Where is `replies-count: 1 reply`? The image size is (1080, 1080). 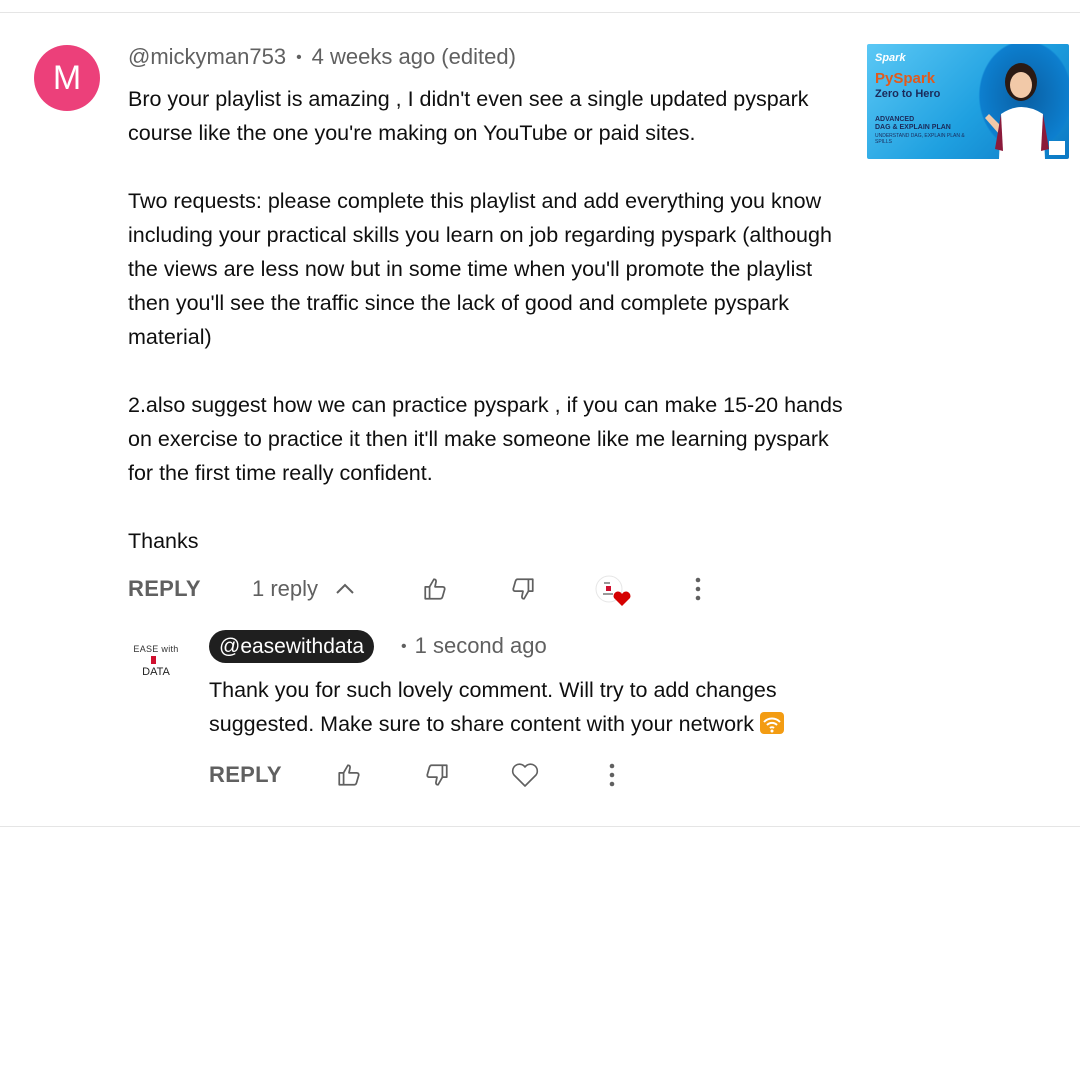 replies-count: 1 reply is located at coordinates (285, 588).